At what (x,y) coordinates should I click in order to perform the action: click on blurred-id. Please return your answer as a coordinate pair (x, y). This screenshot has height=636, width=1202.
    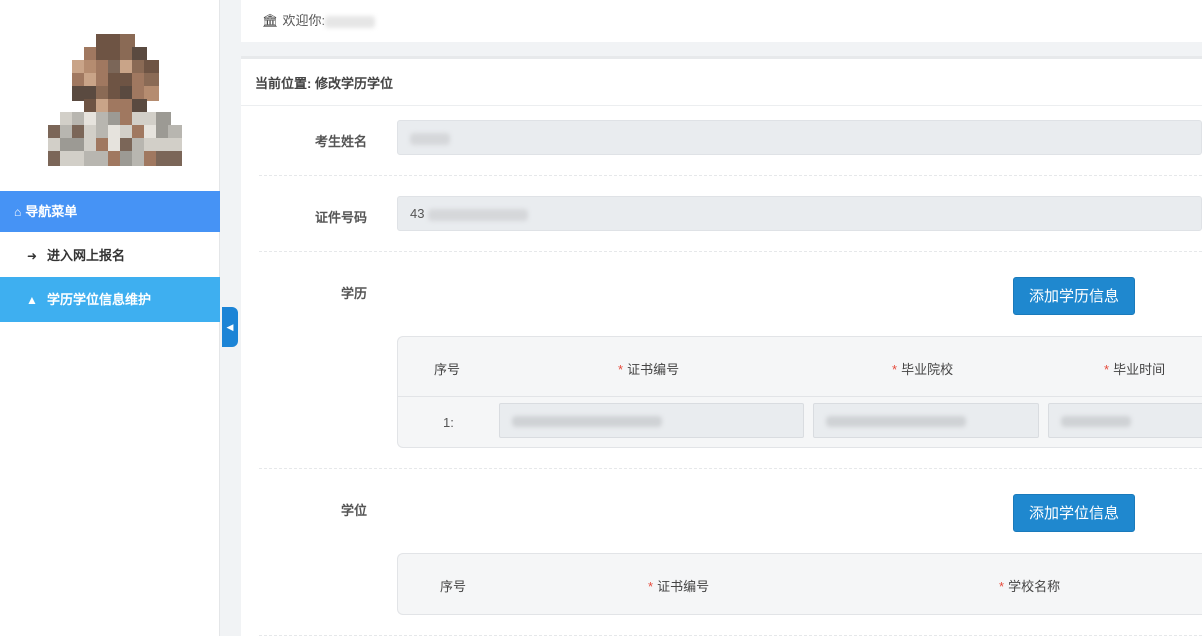
    Looking at the image, I should click on (478, 214).